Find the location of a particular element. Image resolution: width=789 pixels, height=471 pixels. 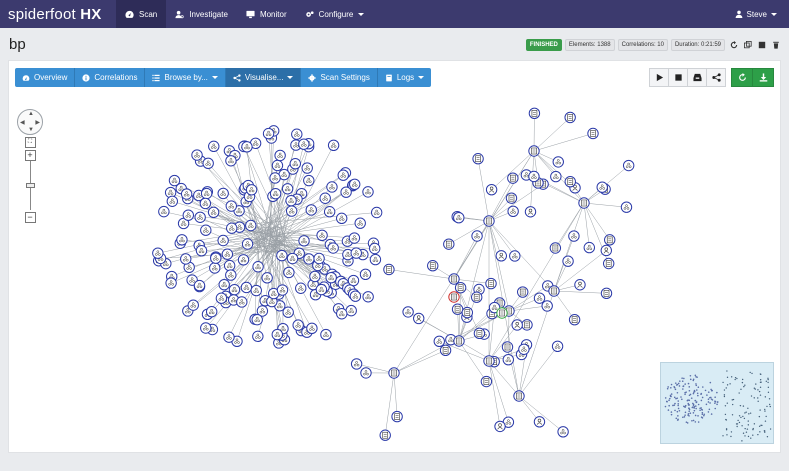

nav-configure: Configure is located at coordinates (335, 14).